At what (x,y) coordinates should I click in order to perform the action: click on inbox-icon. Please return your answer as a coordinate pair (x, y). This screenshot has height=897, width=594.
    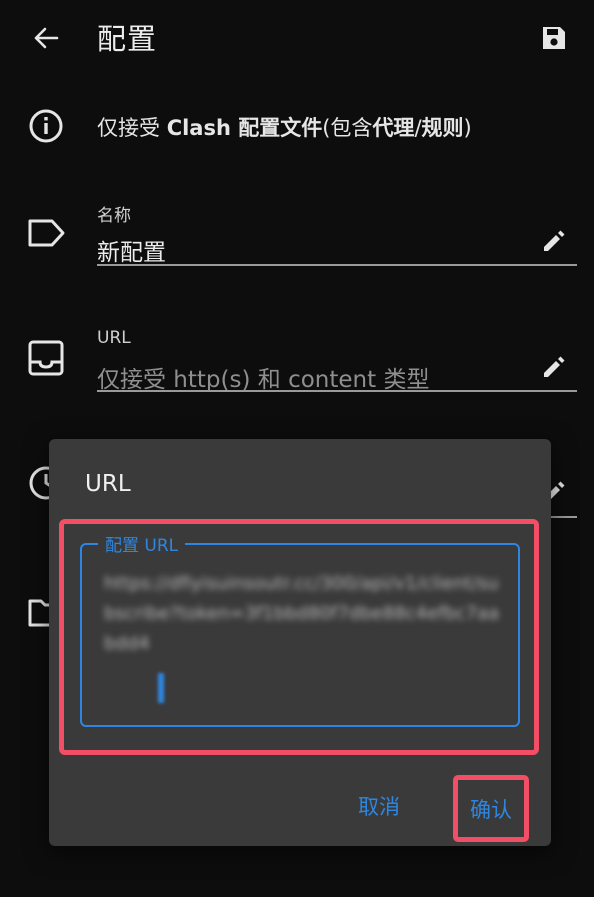
    Looking at the image, I should click on (46, 358).